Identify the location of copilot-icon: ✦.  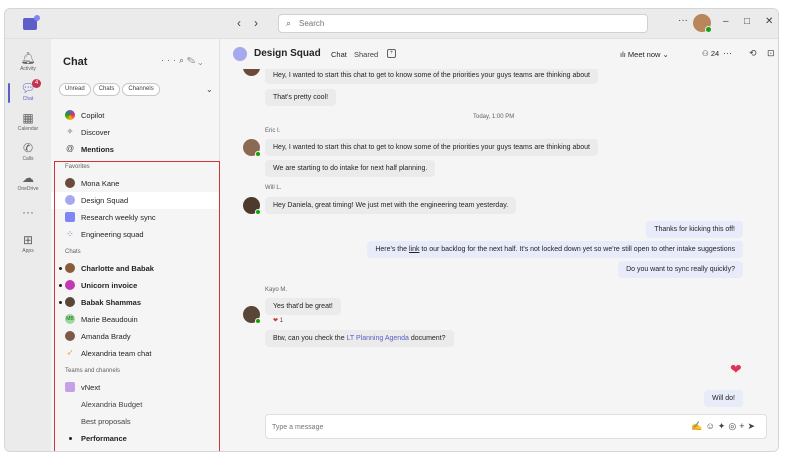
(723, 426).